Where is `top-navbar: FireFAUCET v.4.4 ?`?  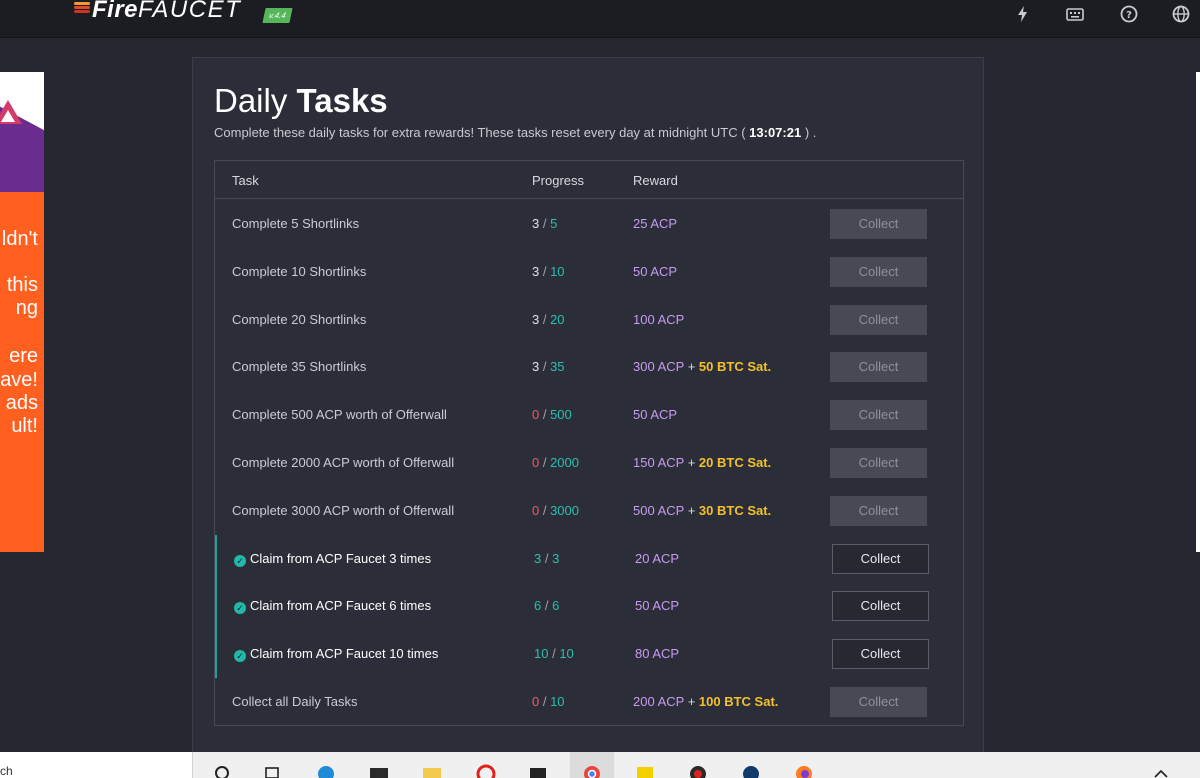 top-navbar: FireFAUCET v.4.4 ? is located at coordinates (600, 19).